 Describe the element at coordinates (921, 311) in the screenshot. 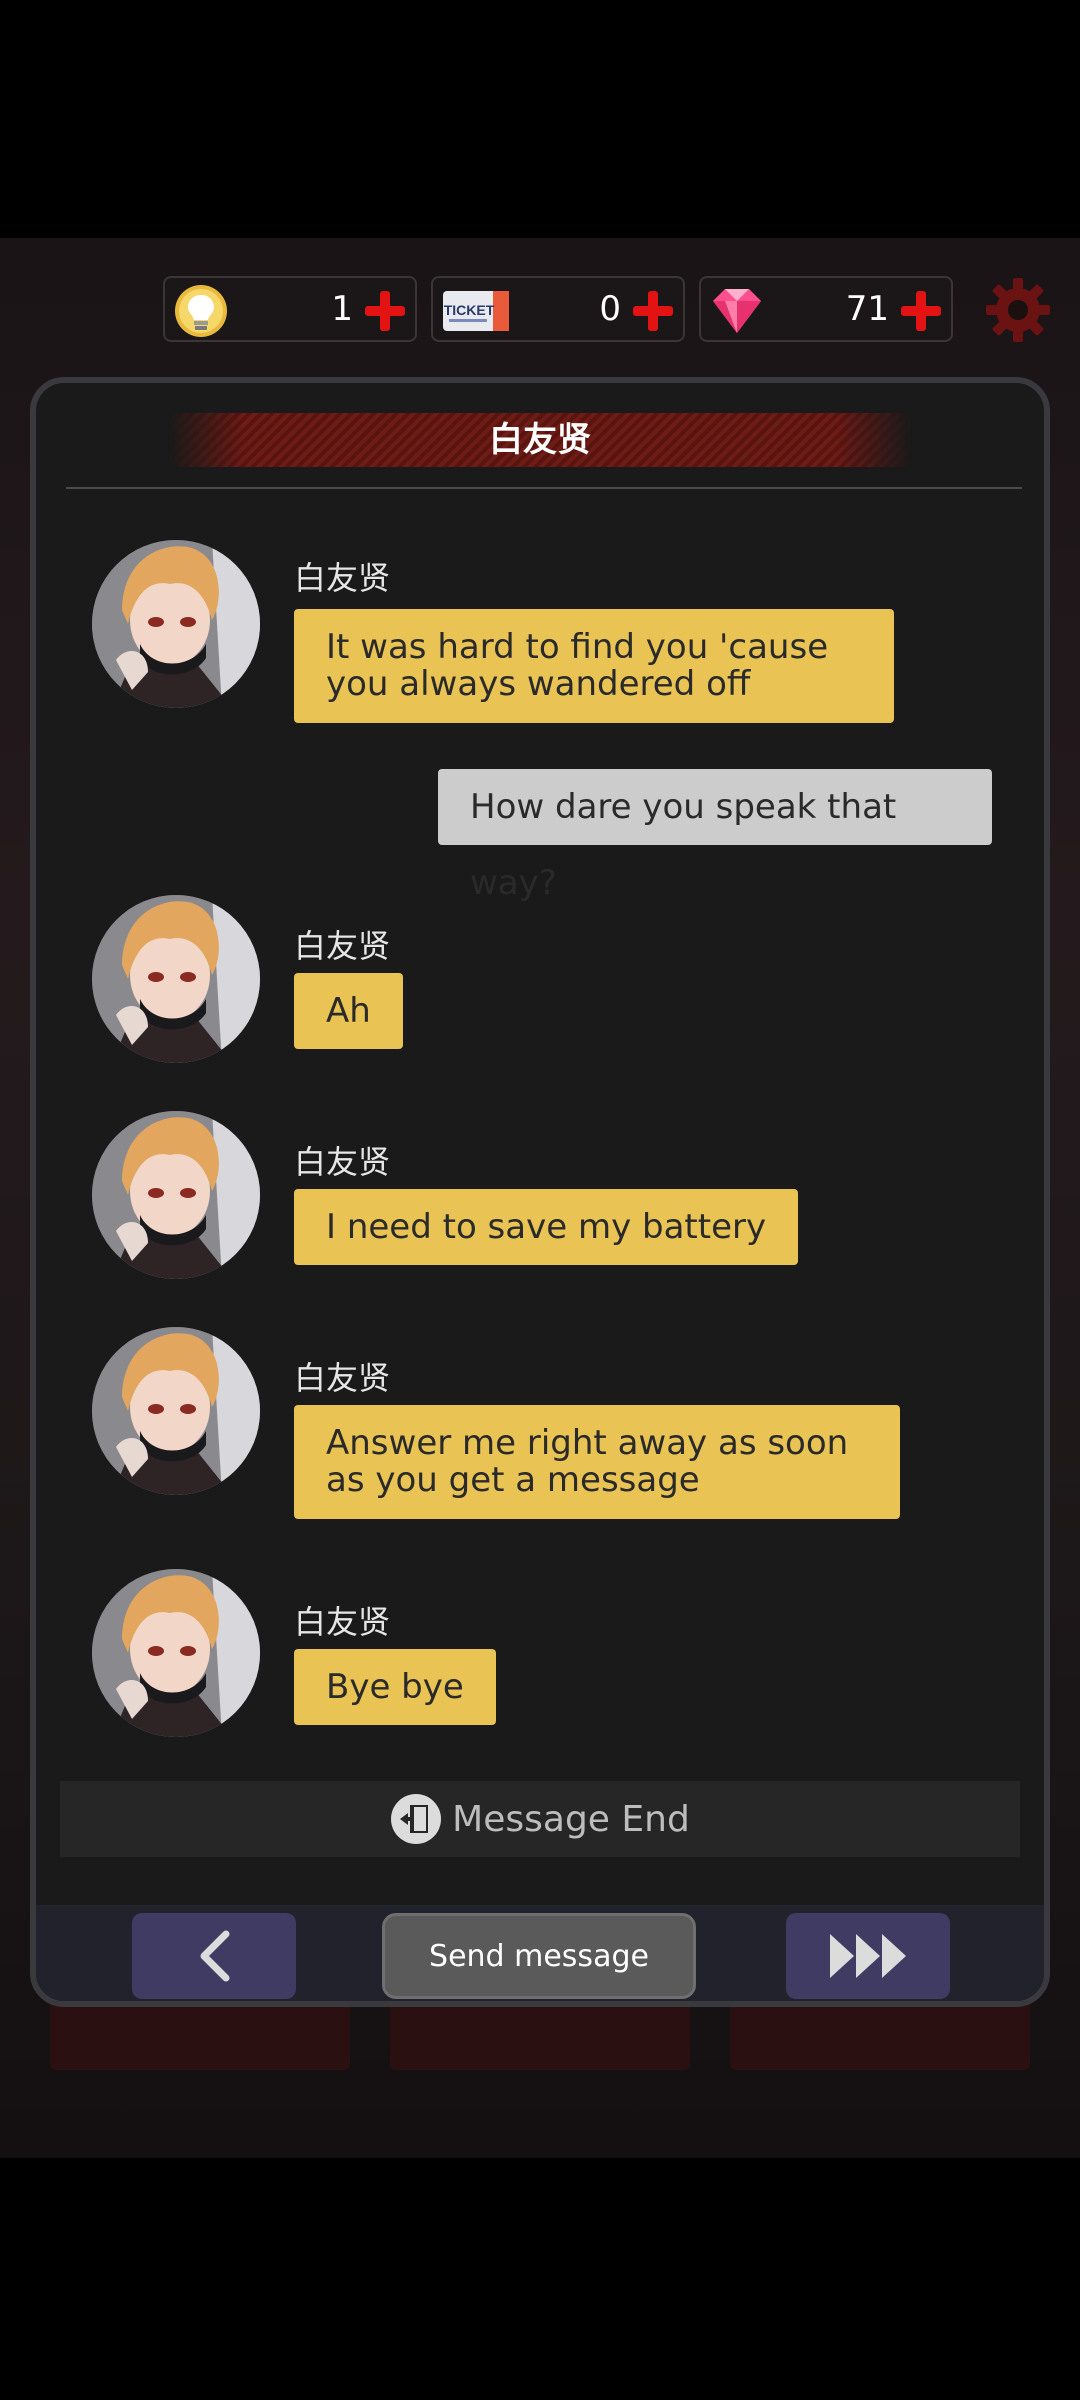

I see `add-gem-button` at that location.